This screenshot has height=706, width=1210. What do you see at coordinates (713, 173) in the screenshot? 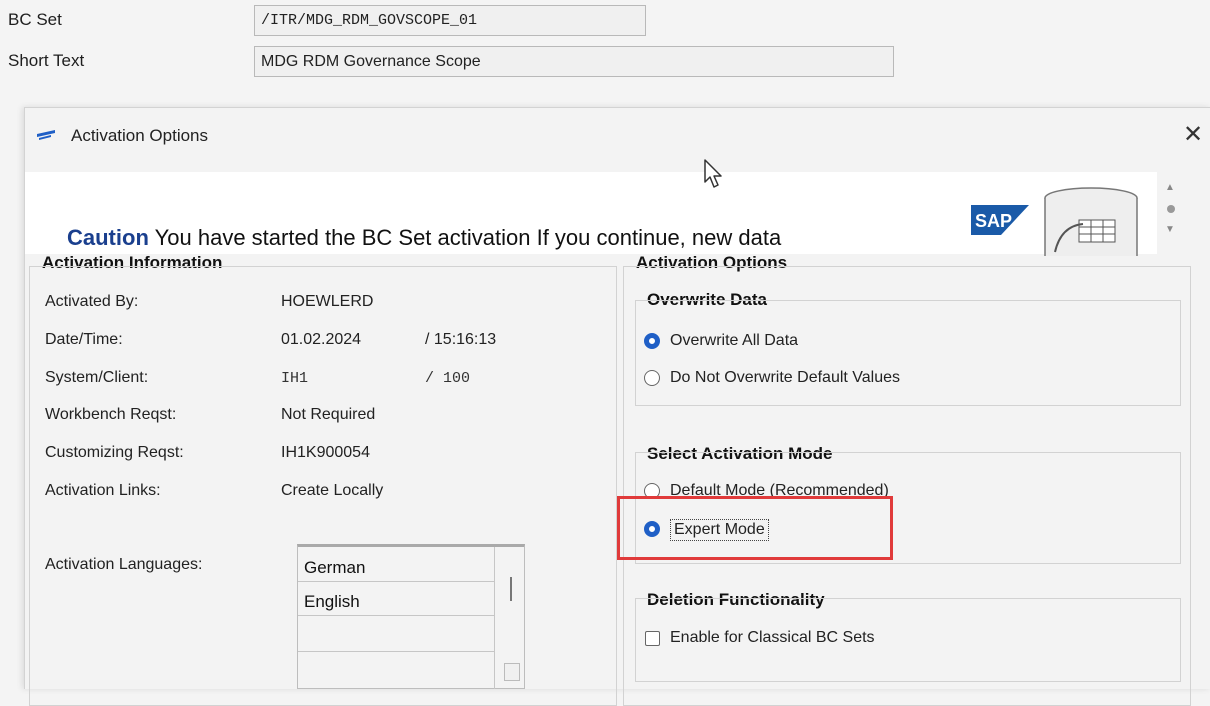
I see `mouse-cursor-icon` at bounding box center [713, 173].